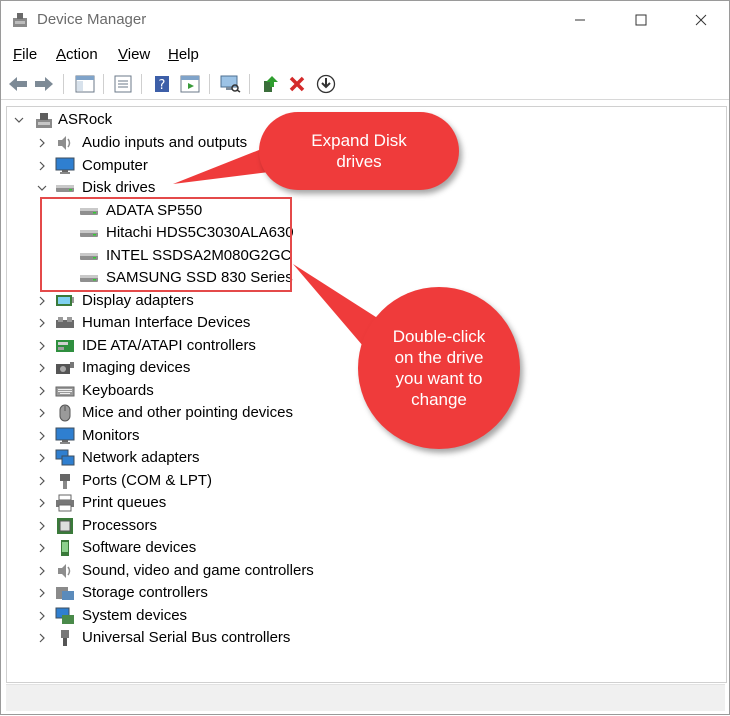 The image size is (730, 716). I want to click on back-arrow-icon, so click(18, 84).